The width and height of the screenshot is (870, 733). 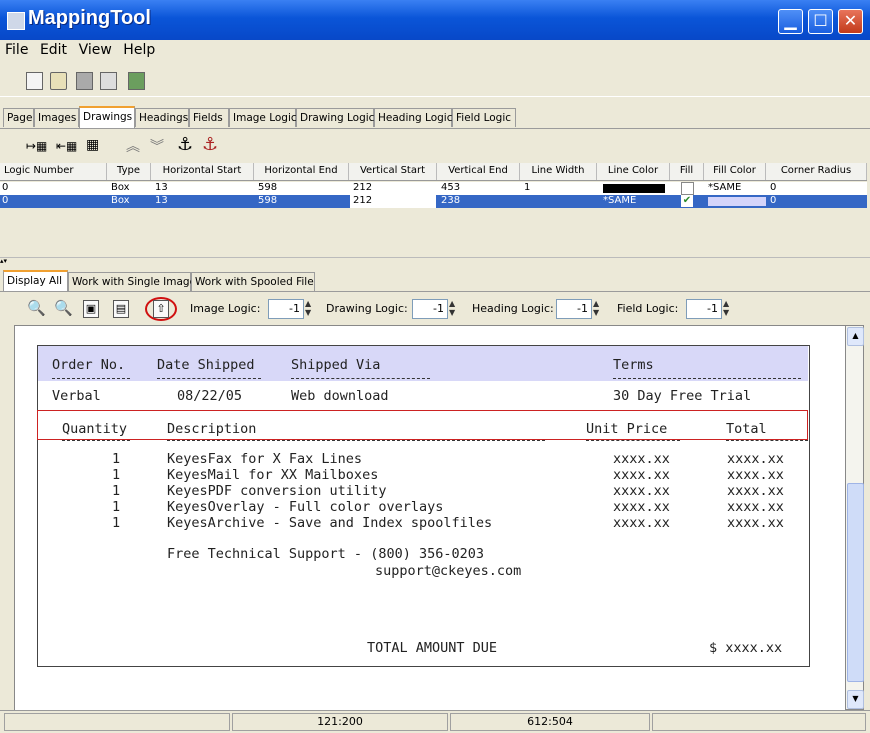 What do you see at coordinates (484, 117) in the screenshot?
I see `tab-field-logic: Field Logic` at bounding box center [484, 117].